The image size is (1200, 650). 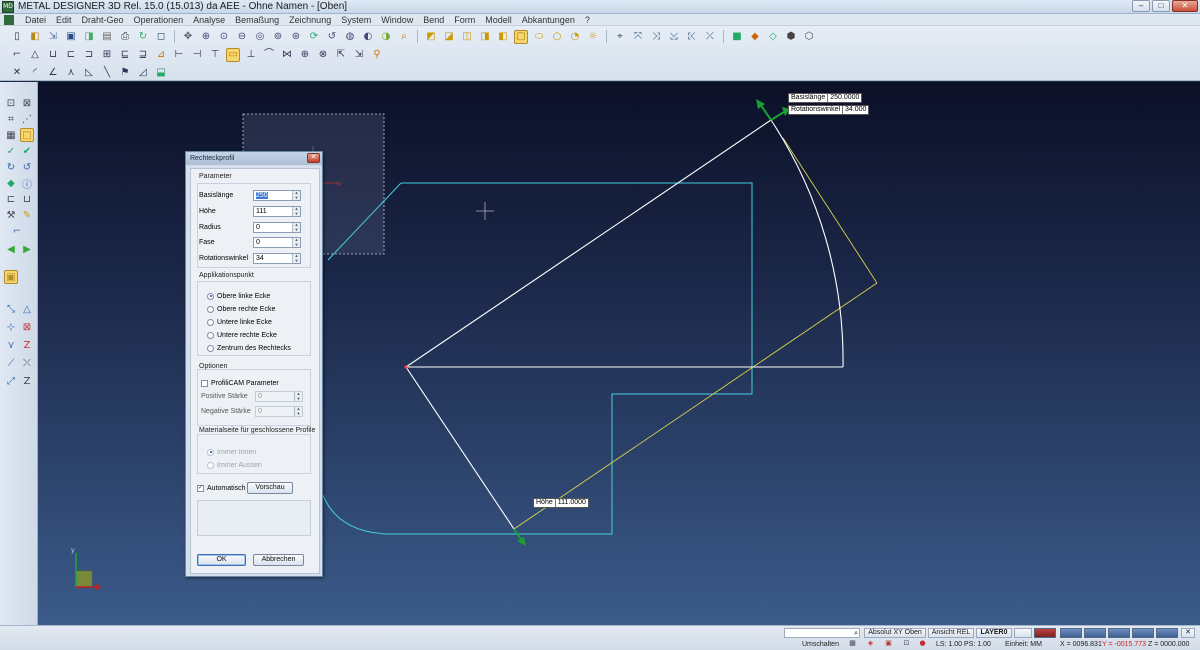 I want to click on height-arrow, so click(x=519, y=537).